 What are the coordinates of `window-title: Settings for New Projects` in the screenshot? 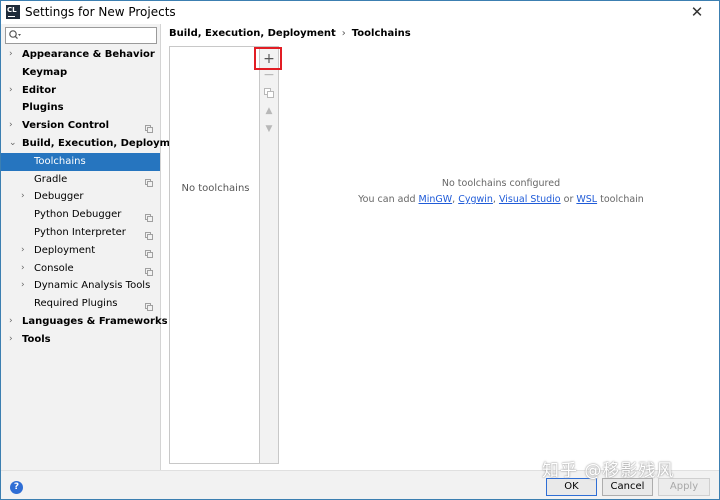 It's located at (100, 12).